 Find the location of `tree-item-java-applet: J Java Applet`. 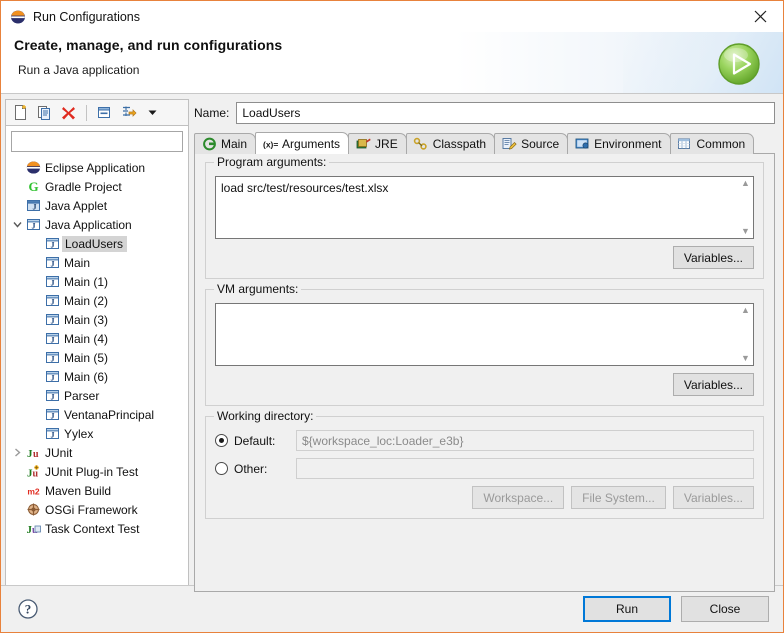

tree-item-java-applet: J Java Applet is located at coordinates (97, 205).